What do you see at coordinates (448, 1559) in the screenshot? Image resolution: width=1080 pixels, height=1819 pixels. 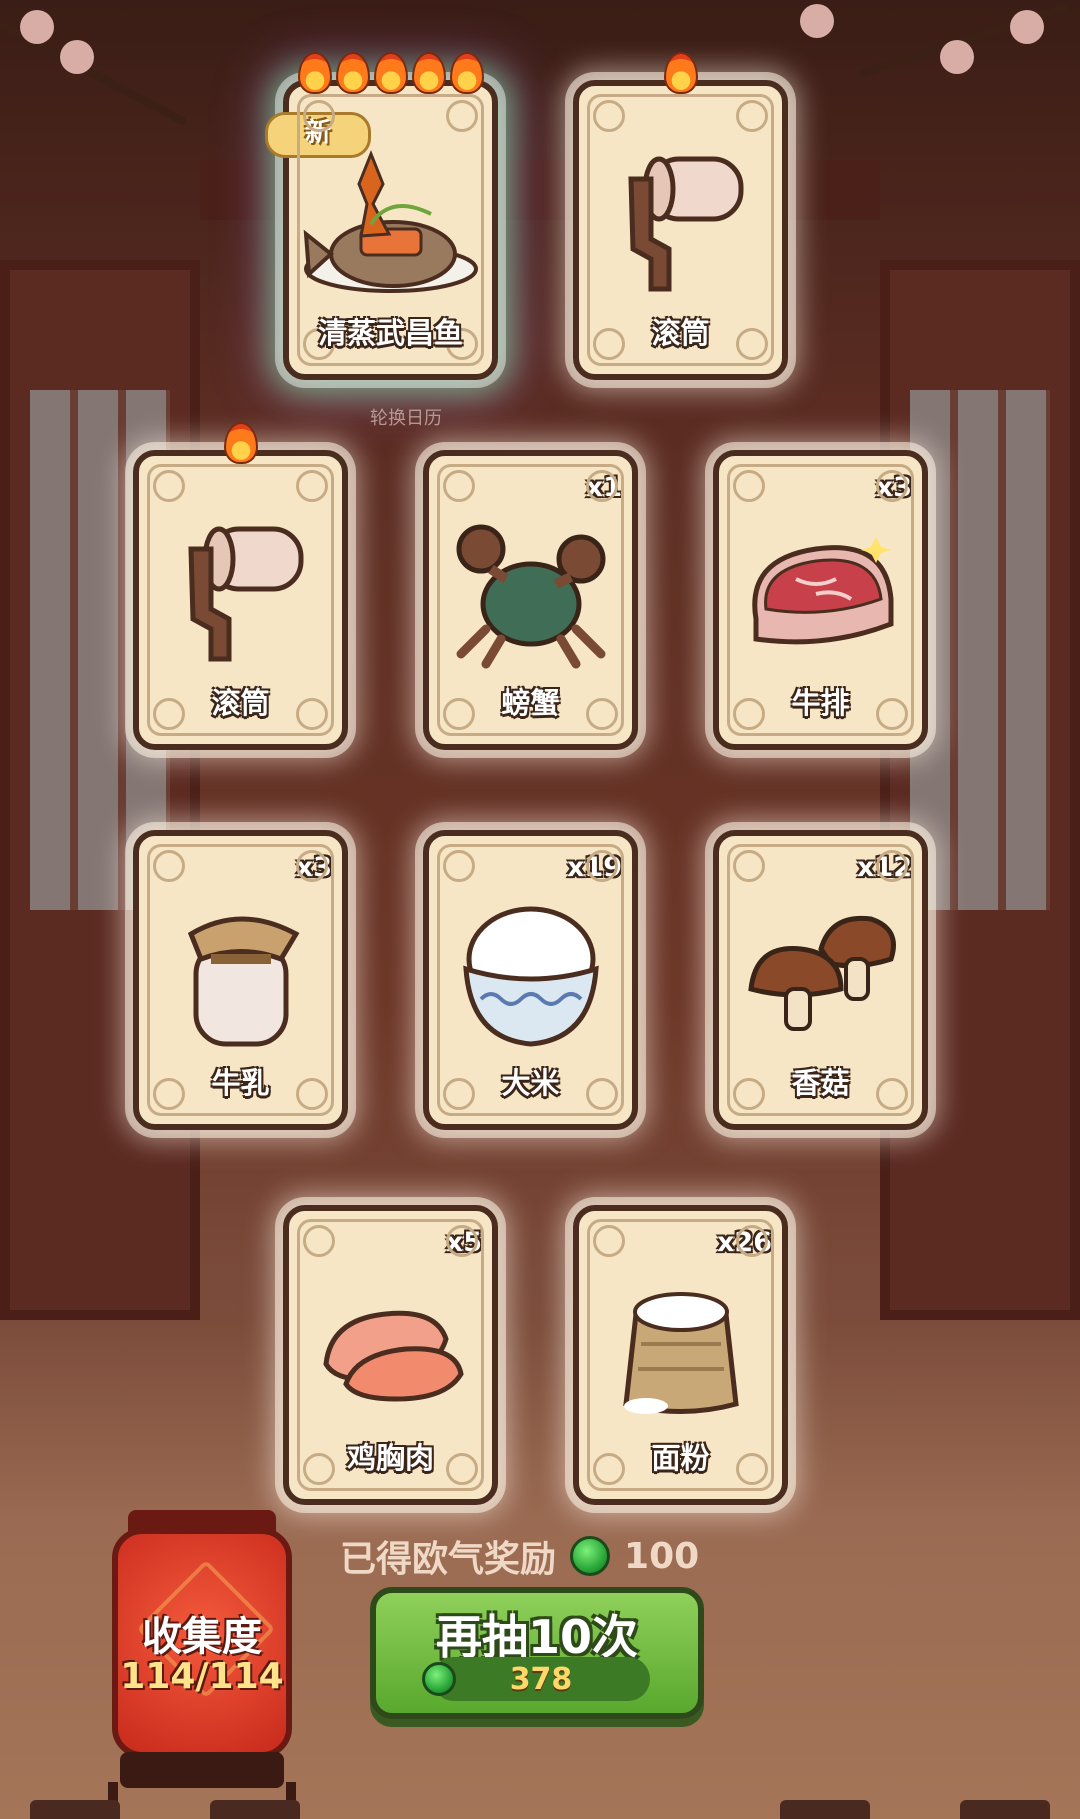 I see `reward-label: 已得欧气奖励` at bounding box center [448, 1559].